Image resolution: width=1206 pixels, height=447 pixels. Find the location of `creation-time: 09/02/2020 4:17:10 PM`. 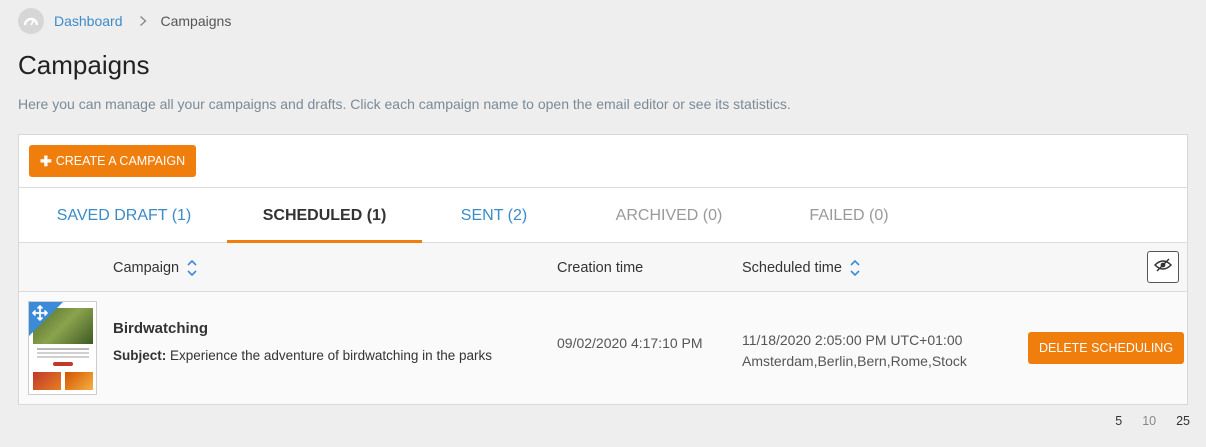

creation-time: 09/02/2020 4:17:10 PM is located at coordinates (630, 343).